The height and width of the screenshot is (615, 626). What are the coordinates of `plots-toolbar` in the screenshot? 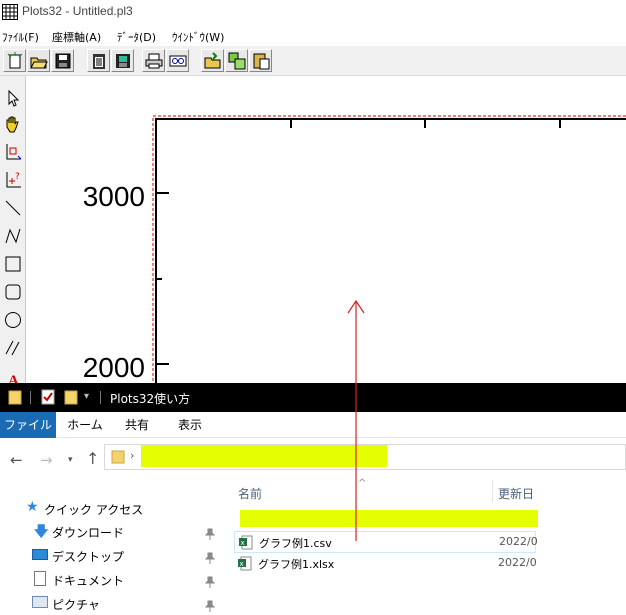 It's located at (313, 61).